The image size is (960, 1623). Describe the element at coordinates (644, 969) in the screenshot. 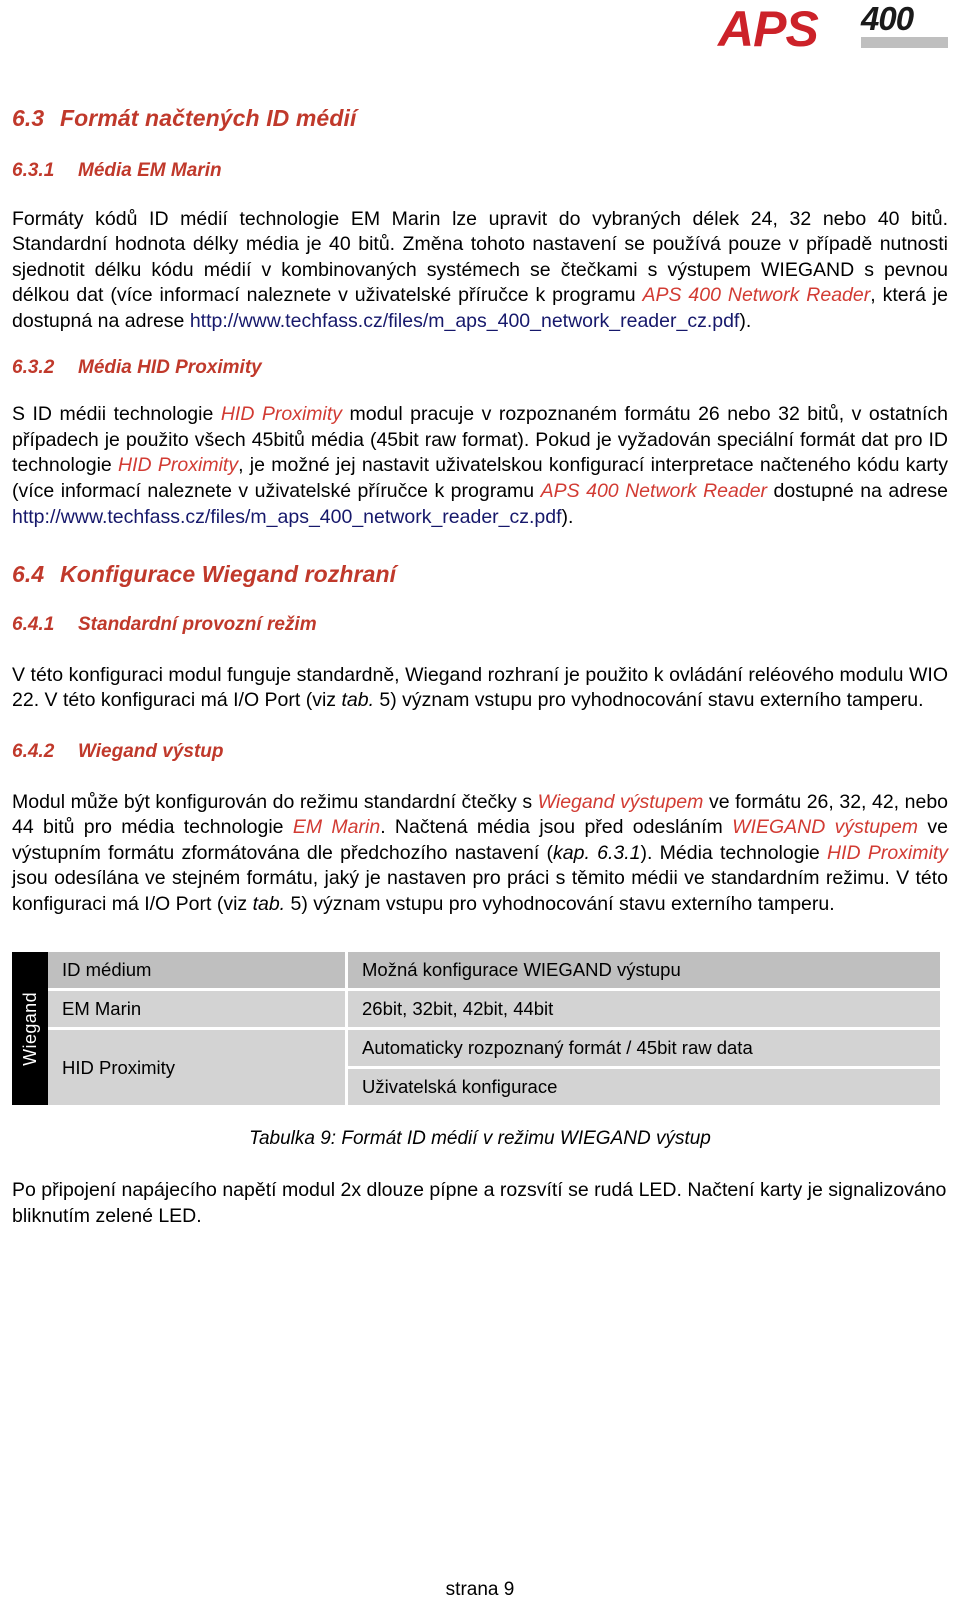

I see `table-header-cell-config: Možná konfigurace WIEGAND výstupu` at that location.